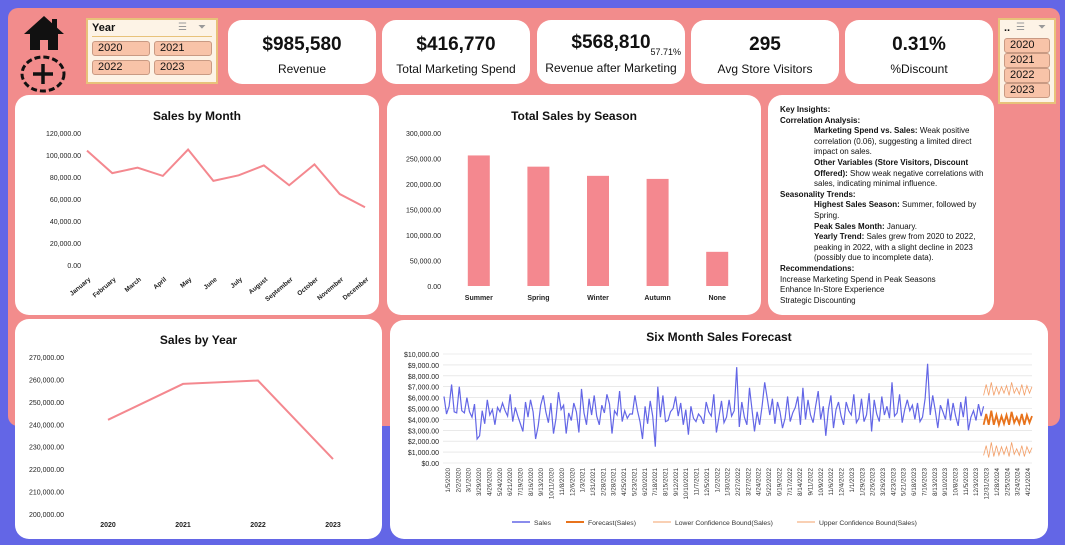 This screenshot has height=545, width=1065. I want to click on x-tick-label: Summer, so click(479, 298).